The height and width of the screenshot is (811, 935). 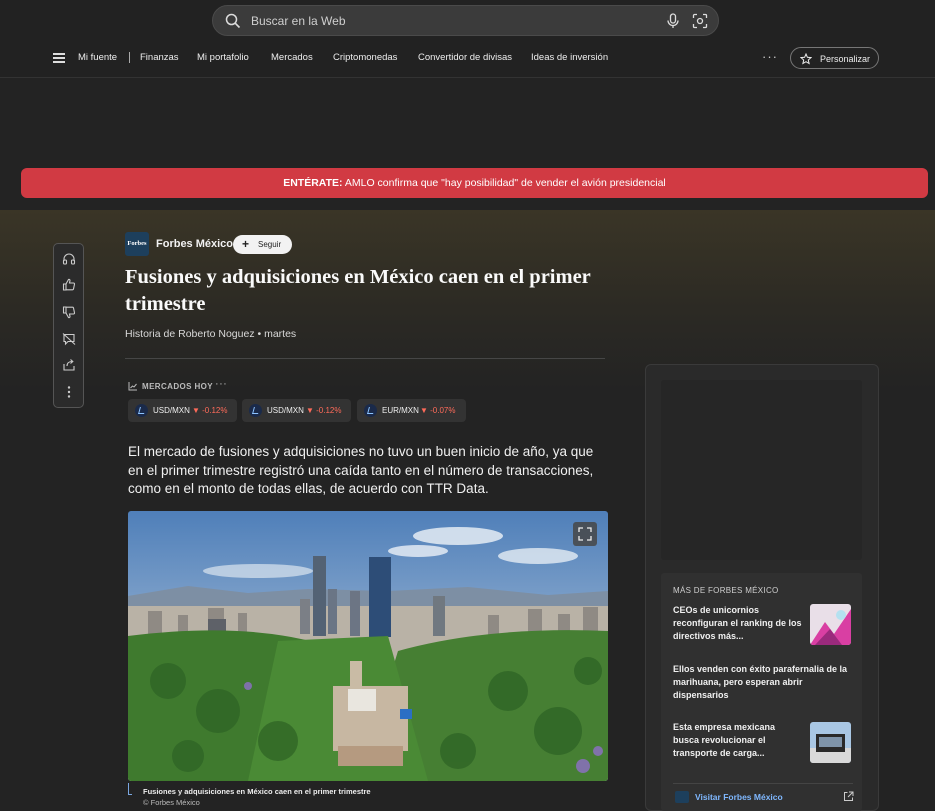 I want to click on nav-item-ideas: Ideas de inversión, so click(x=569, y=57).